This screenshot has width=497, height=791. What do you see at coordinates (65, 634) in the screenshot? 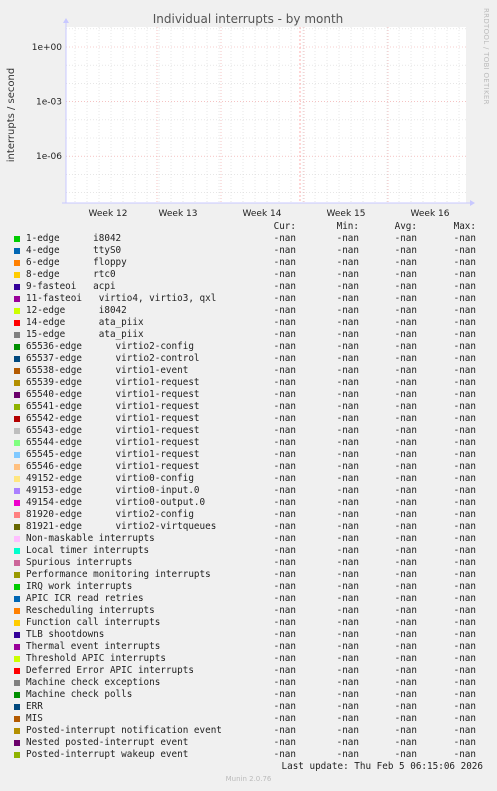
I see `series-name: TLB shootdowns` at bounding box center [65, 634].